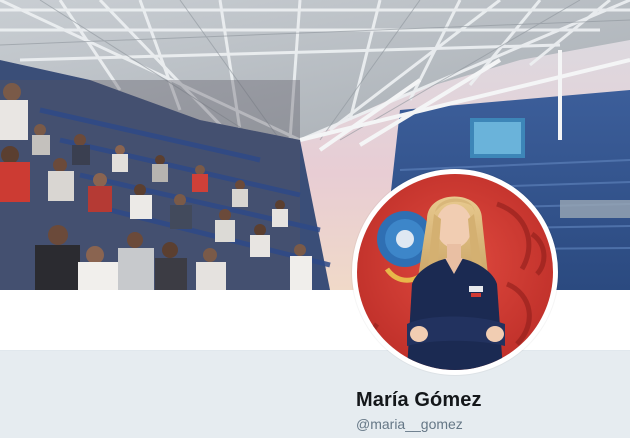  Describe the element at coordinates (409, 424) in the screenshot. I see `profile-handle: @maria__gomez` at that location.